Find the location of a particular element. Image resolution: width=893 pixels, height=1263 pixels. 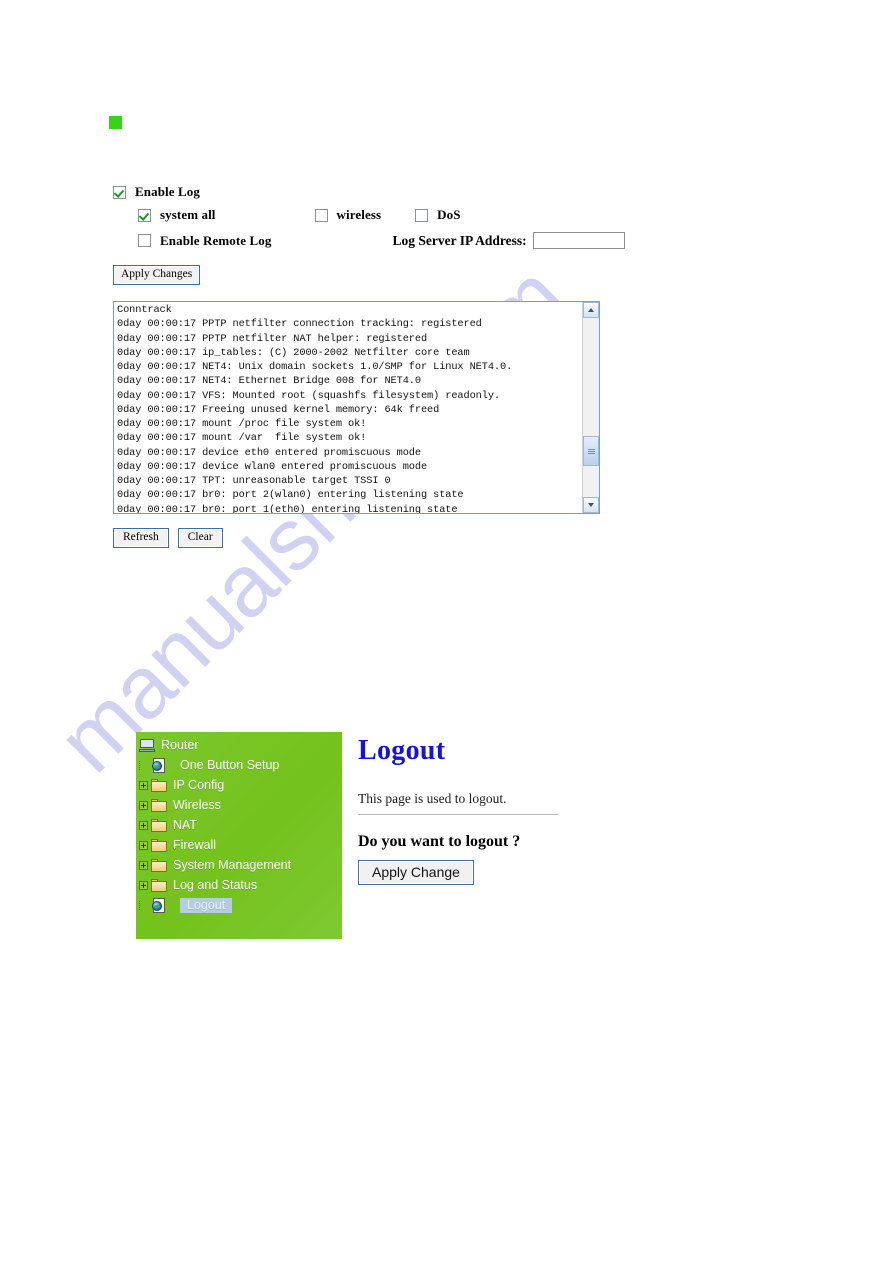

scrollbar-thumb is located at coordinates (591, 451).